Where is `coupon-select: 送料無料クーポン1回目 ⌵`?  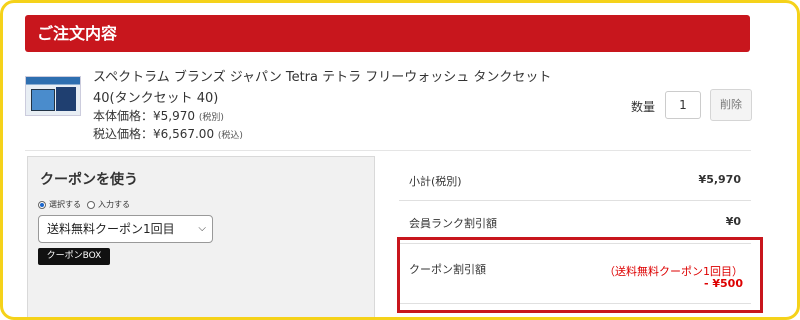 coupon-select: 送料無料クーポン1回目 ⌵ is located at coordinates (125, 229).